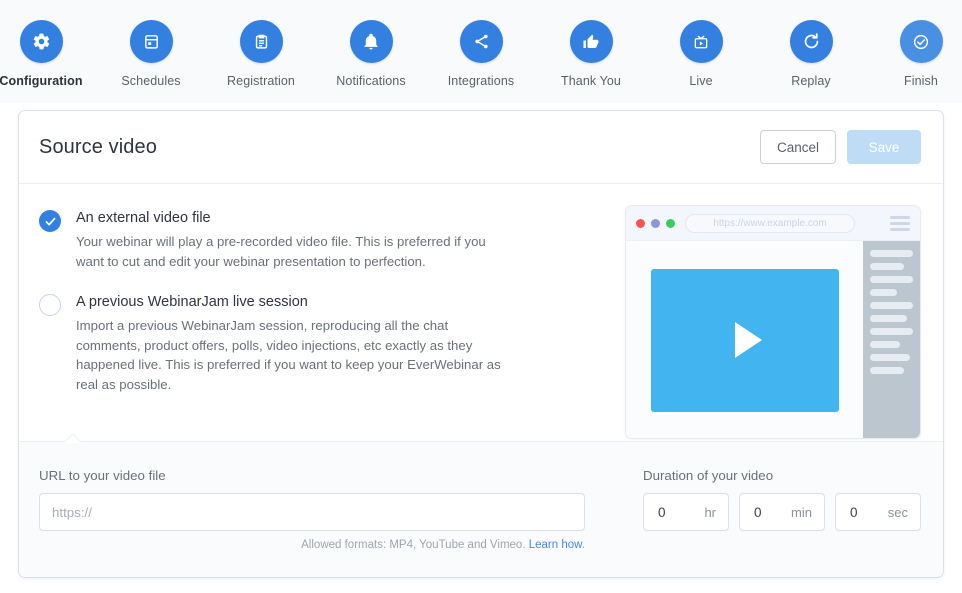 Image resolution: width=962 pixels, height=593 pixels. What do you see at coordinates (710, 512) in the screenshot?
I see `duration-hours-unit: hr` at bounding box center [710, 512].